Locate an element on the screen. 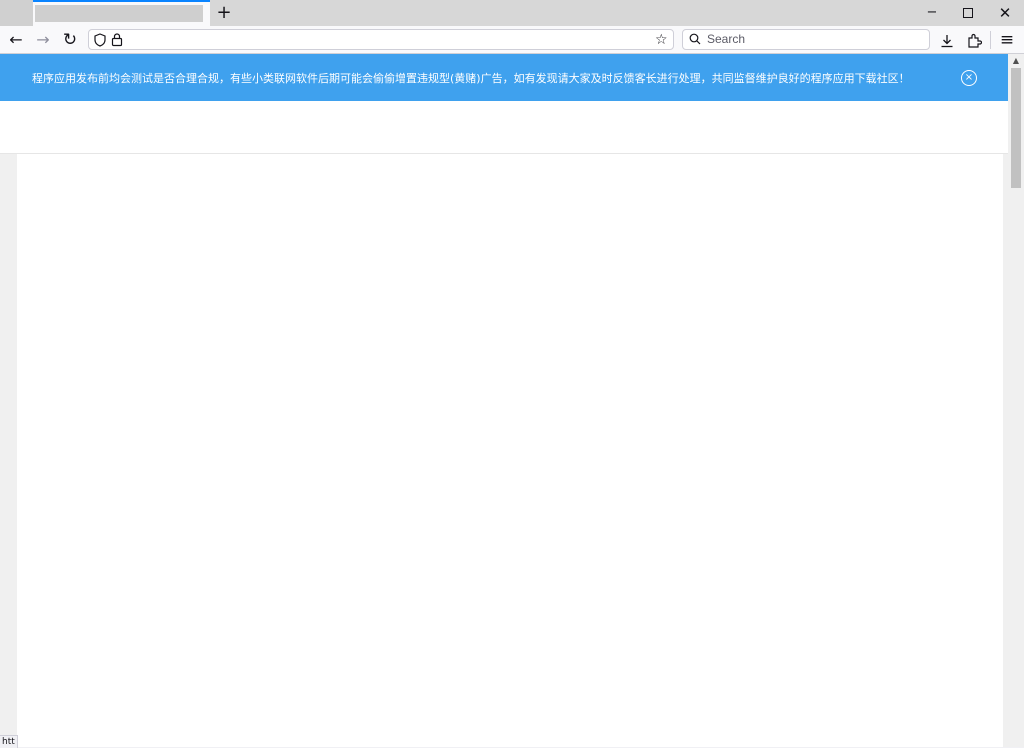  forward-button: → is located at coordinates (43, 40).